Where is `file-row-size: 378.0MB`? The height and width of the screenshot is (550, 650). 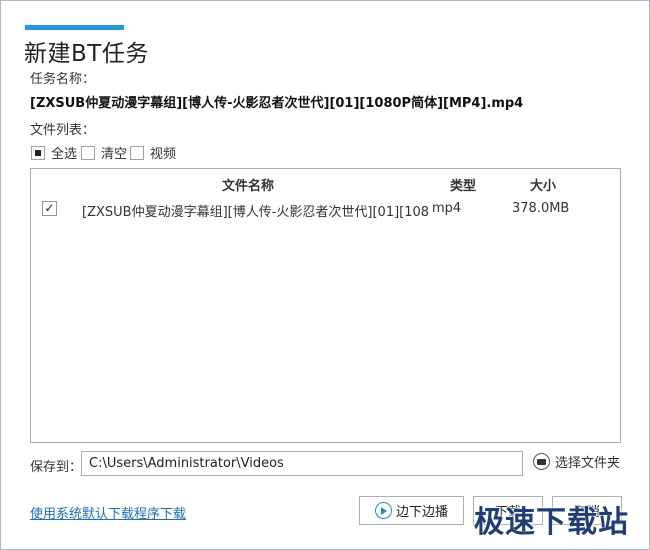
file-row-size: 378.0MB is located at coordinates (541, 208).